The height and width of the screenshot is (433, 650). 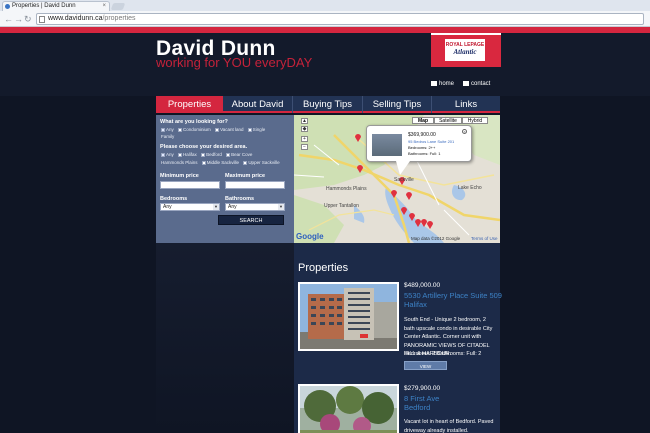 What do you see at coordinates (179, 176) in the screenshot?
I see `min-price-label: Minimum price` at bounding box center [179, 176].